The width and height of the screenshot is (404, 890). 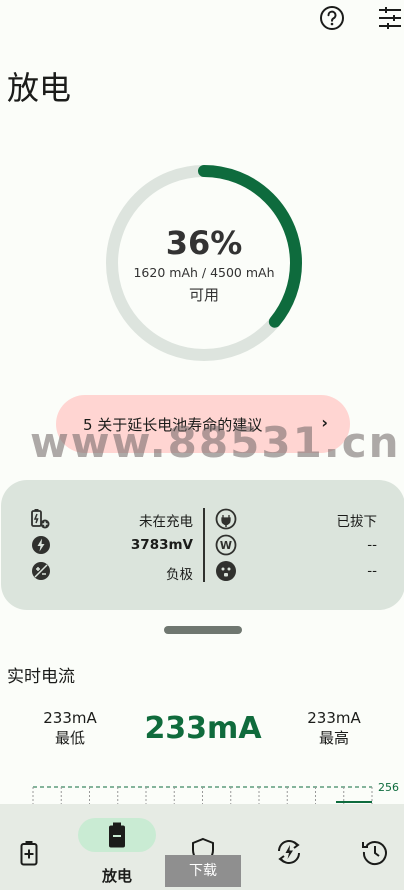 What do you see at coordinates (388, 787) in the screenshot?
I see `graph-max-label: 256` at bounding box center [388, 787].